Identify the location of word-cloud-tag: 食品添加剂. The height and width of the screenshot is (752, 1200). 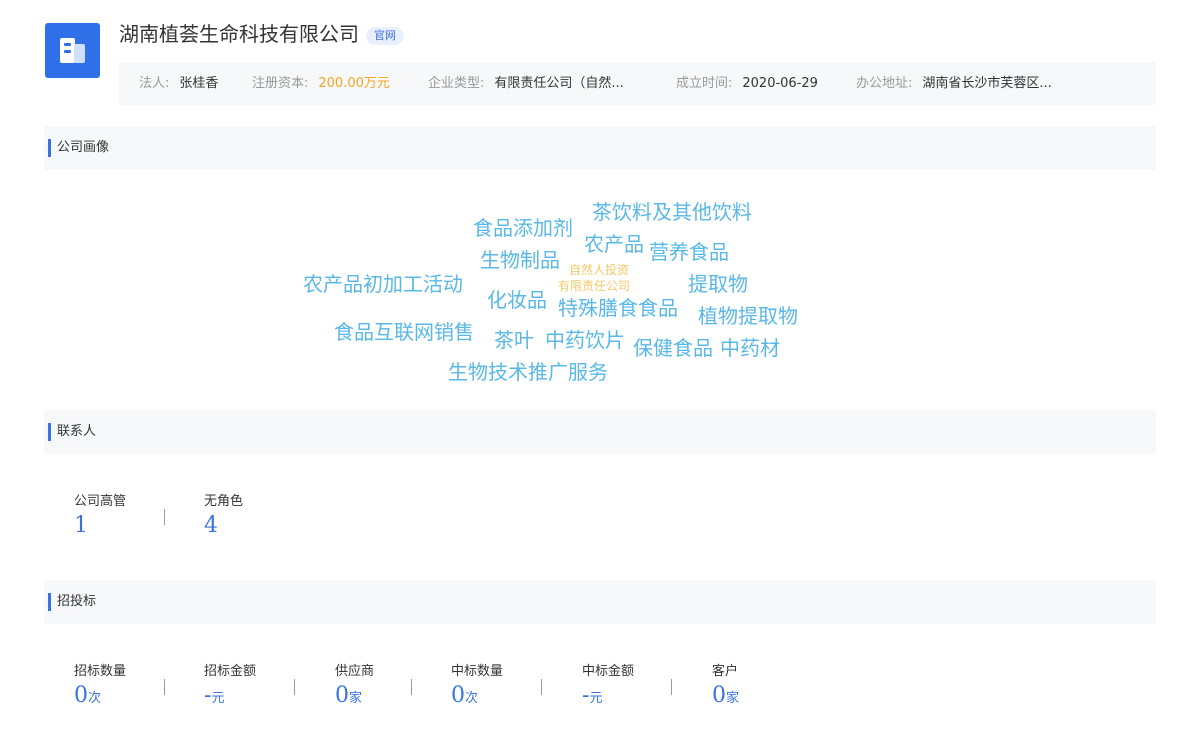
(523, 228).